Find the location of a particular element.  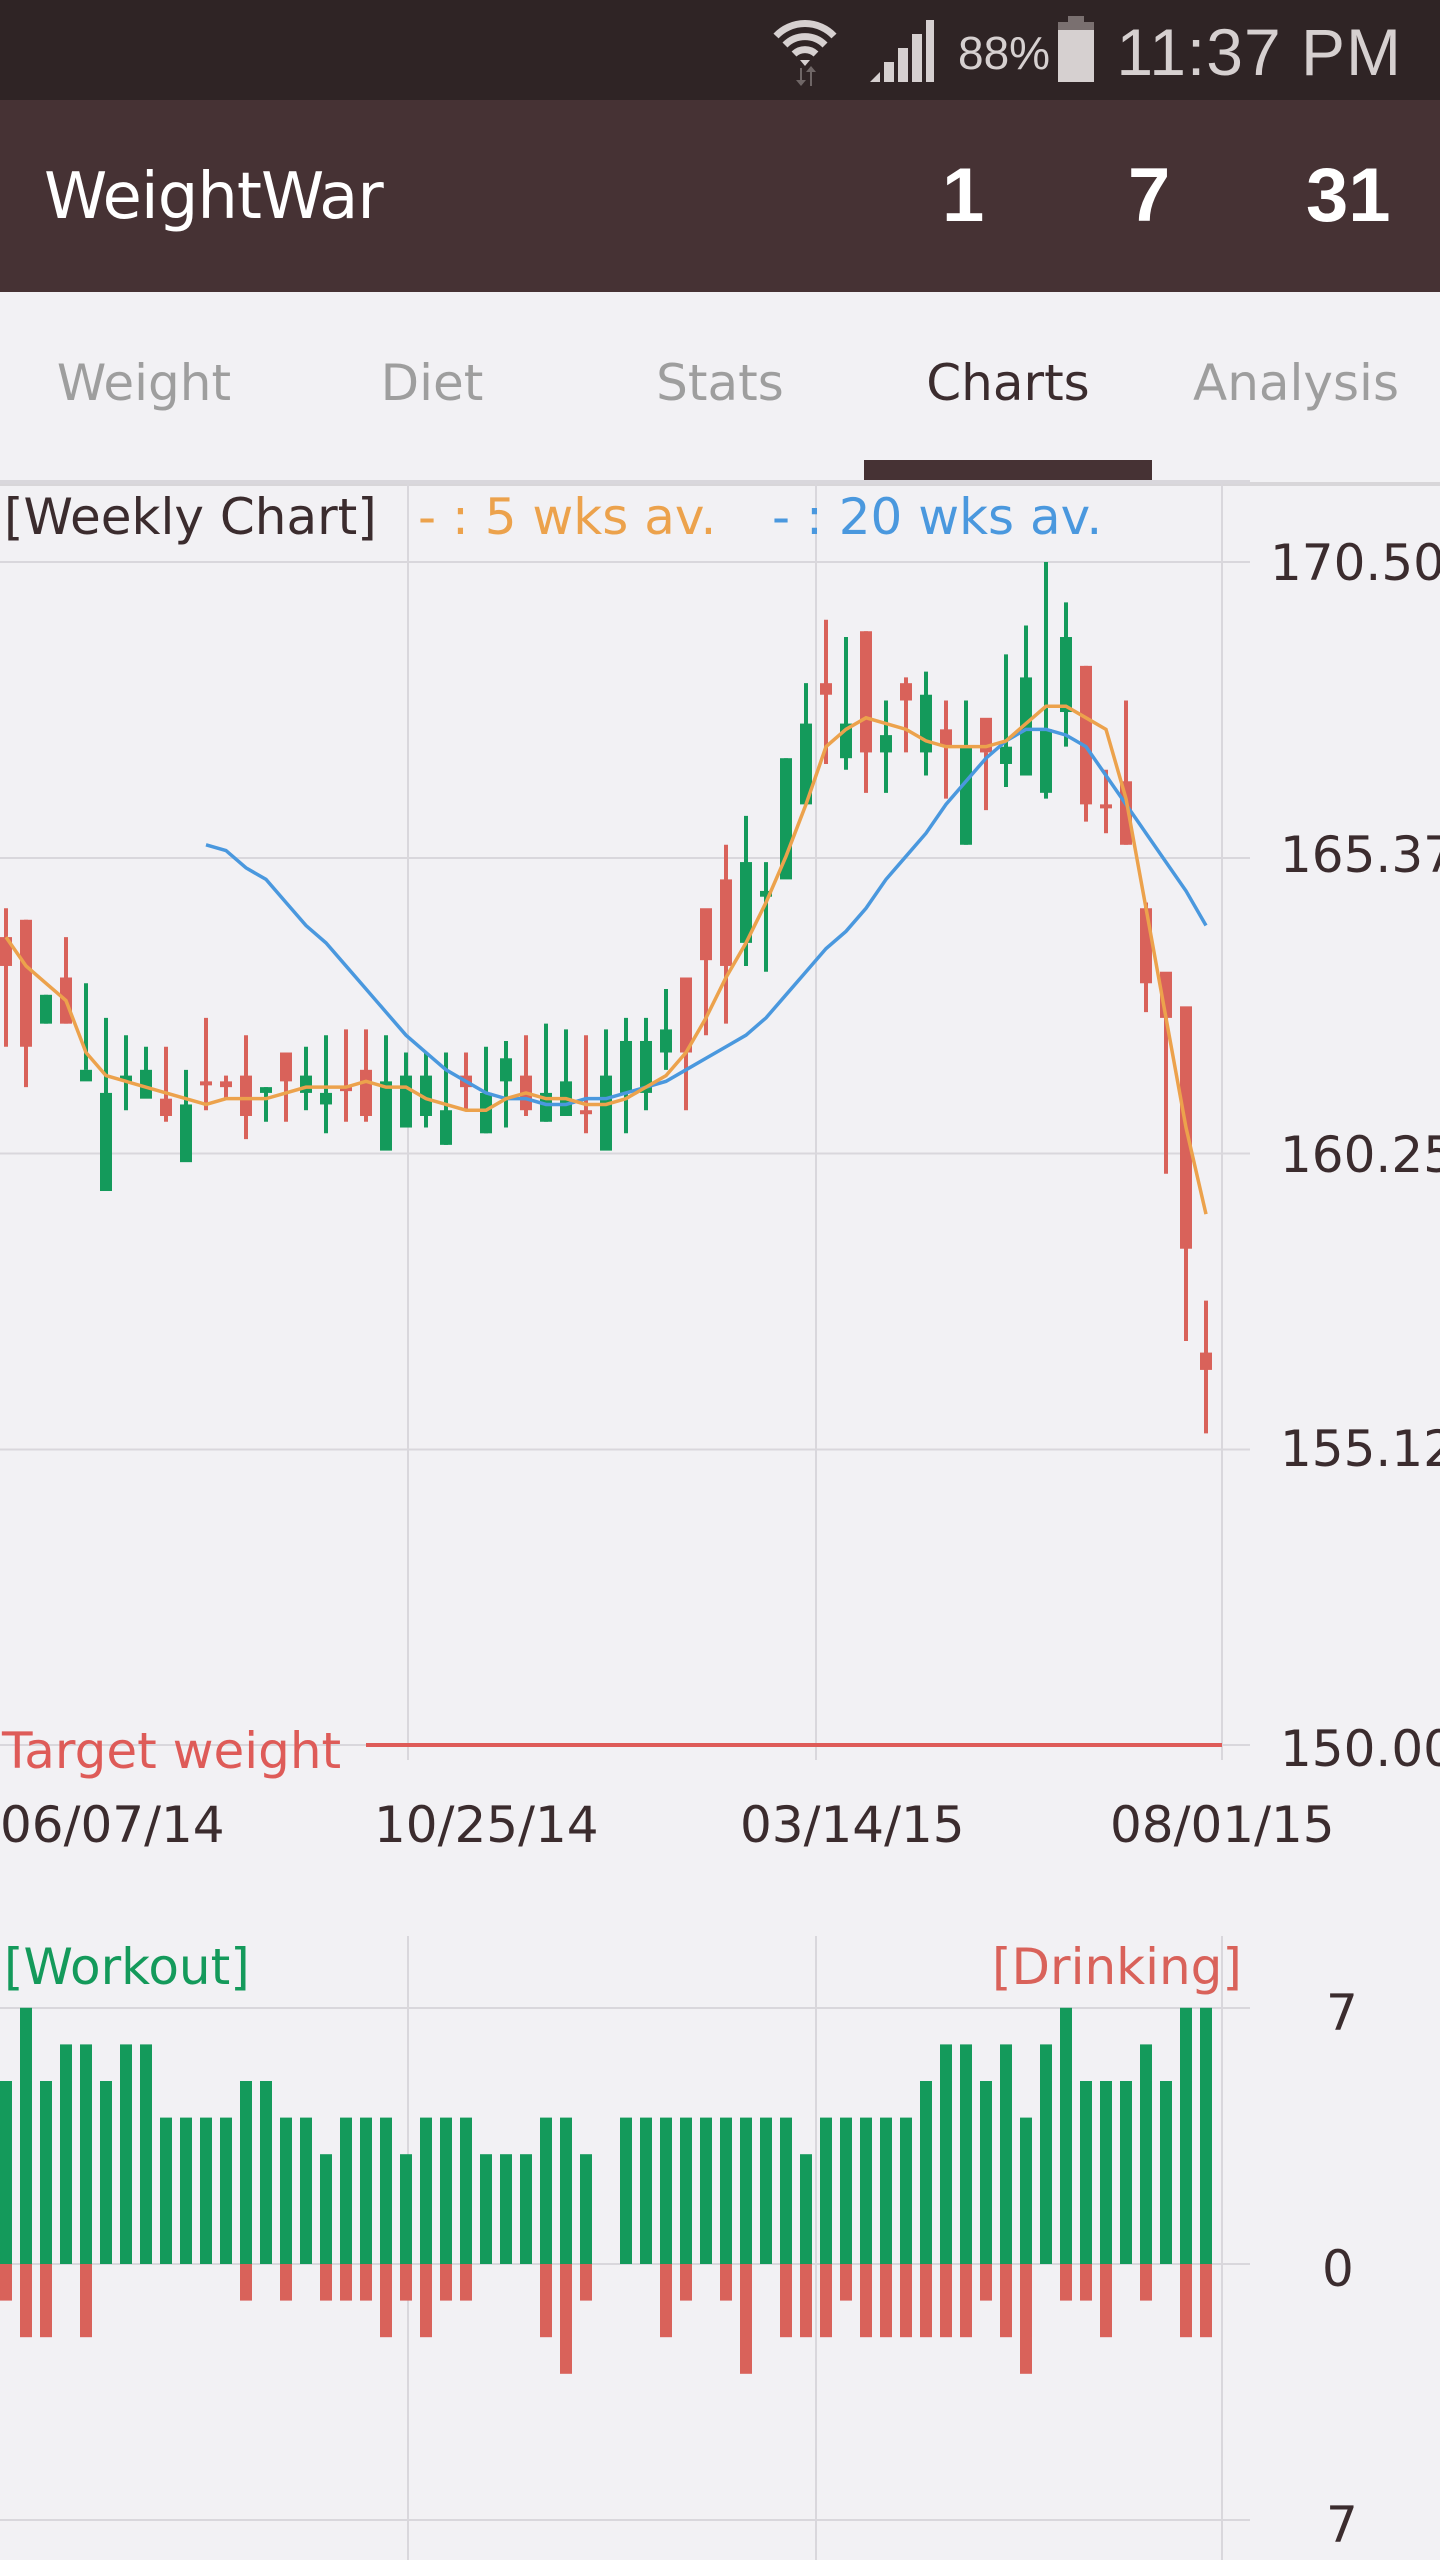

bar-y-tick-top: 7 is located at coordinates (1342, 2013).